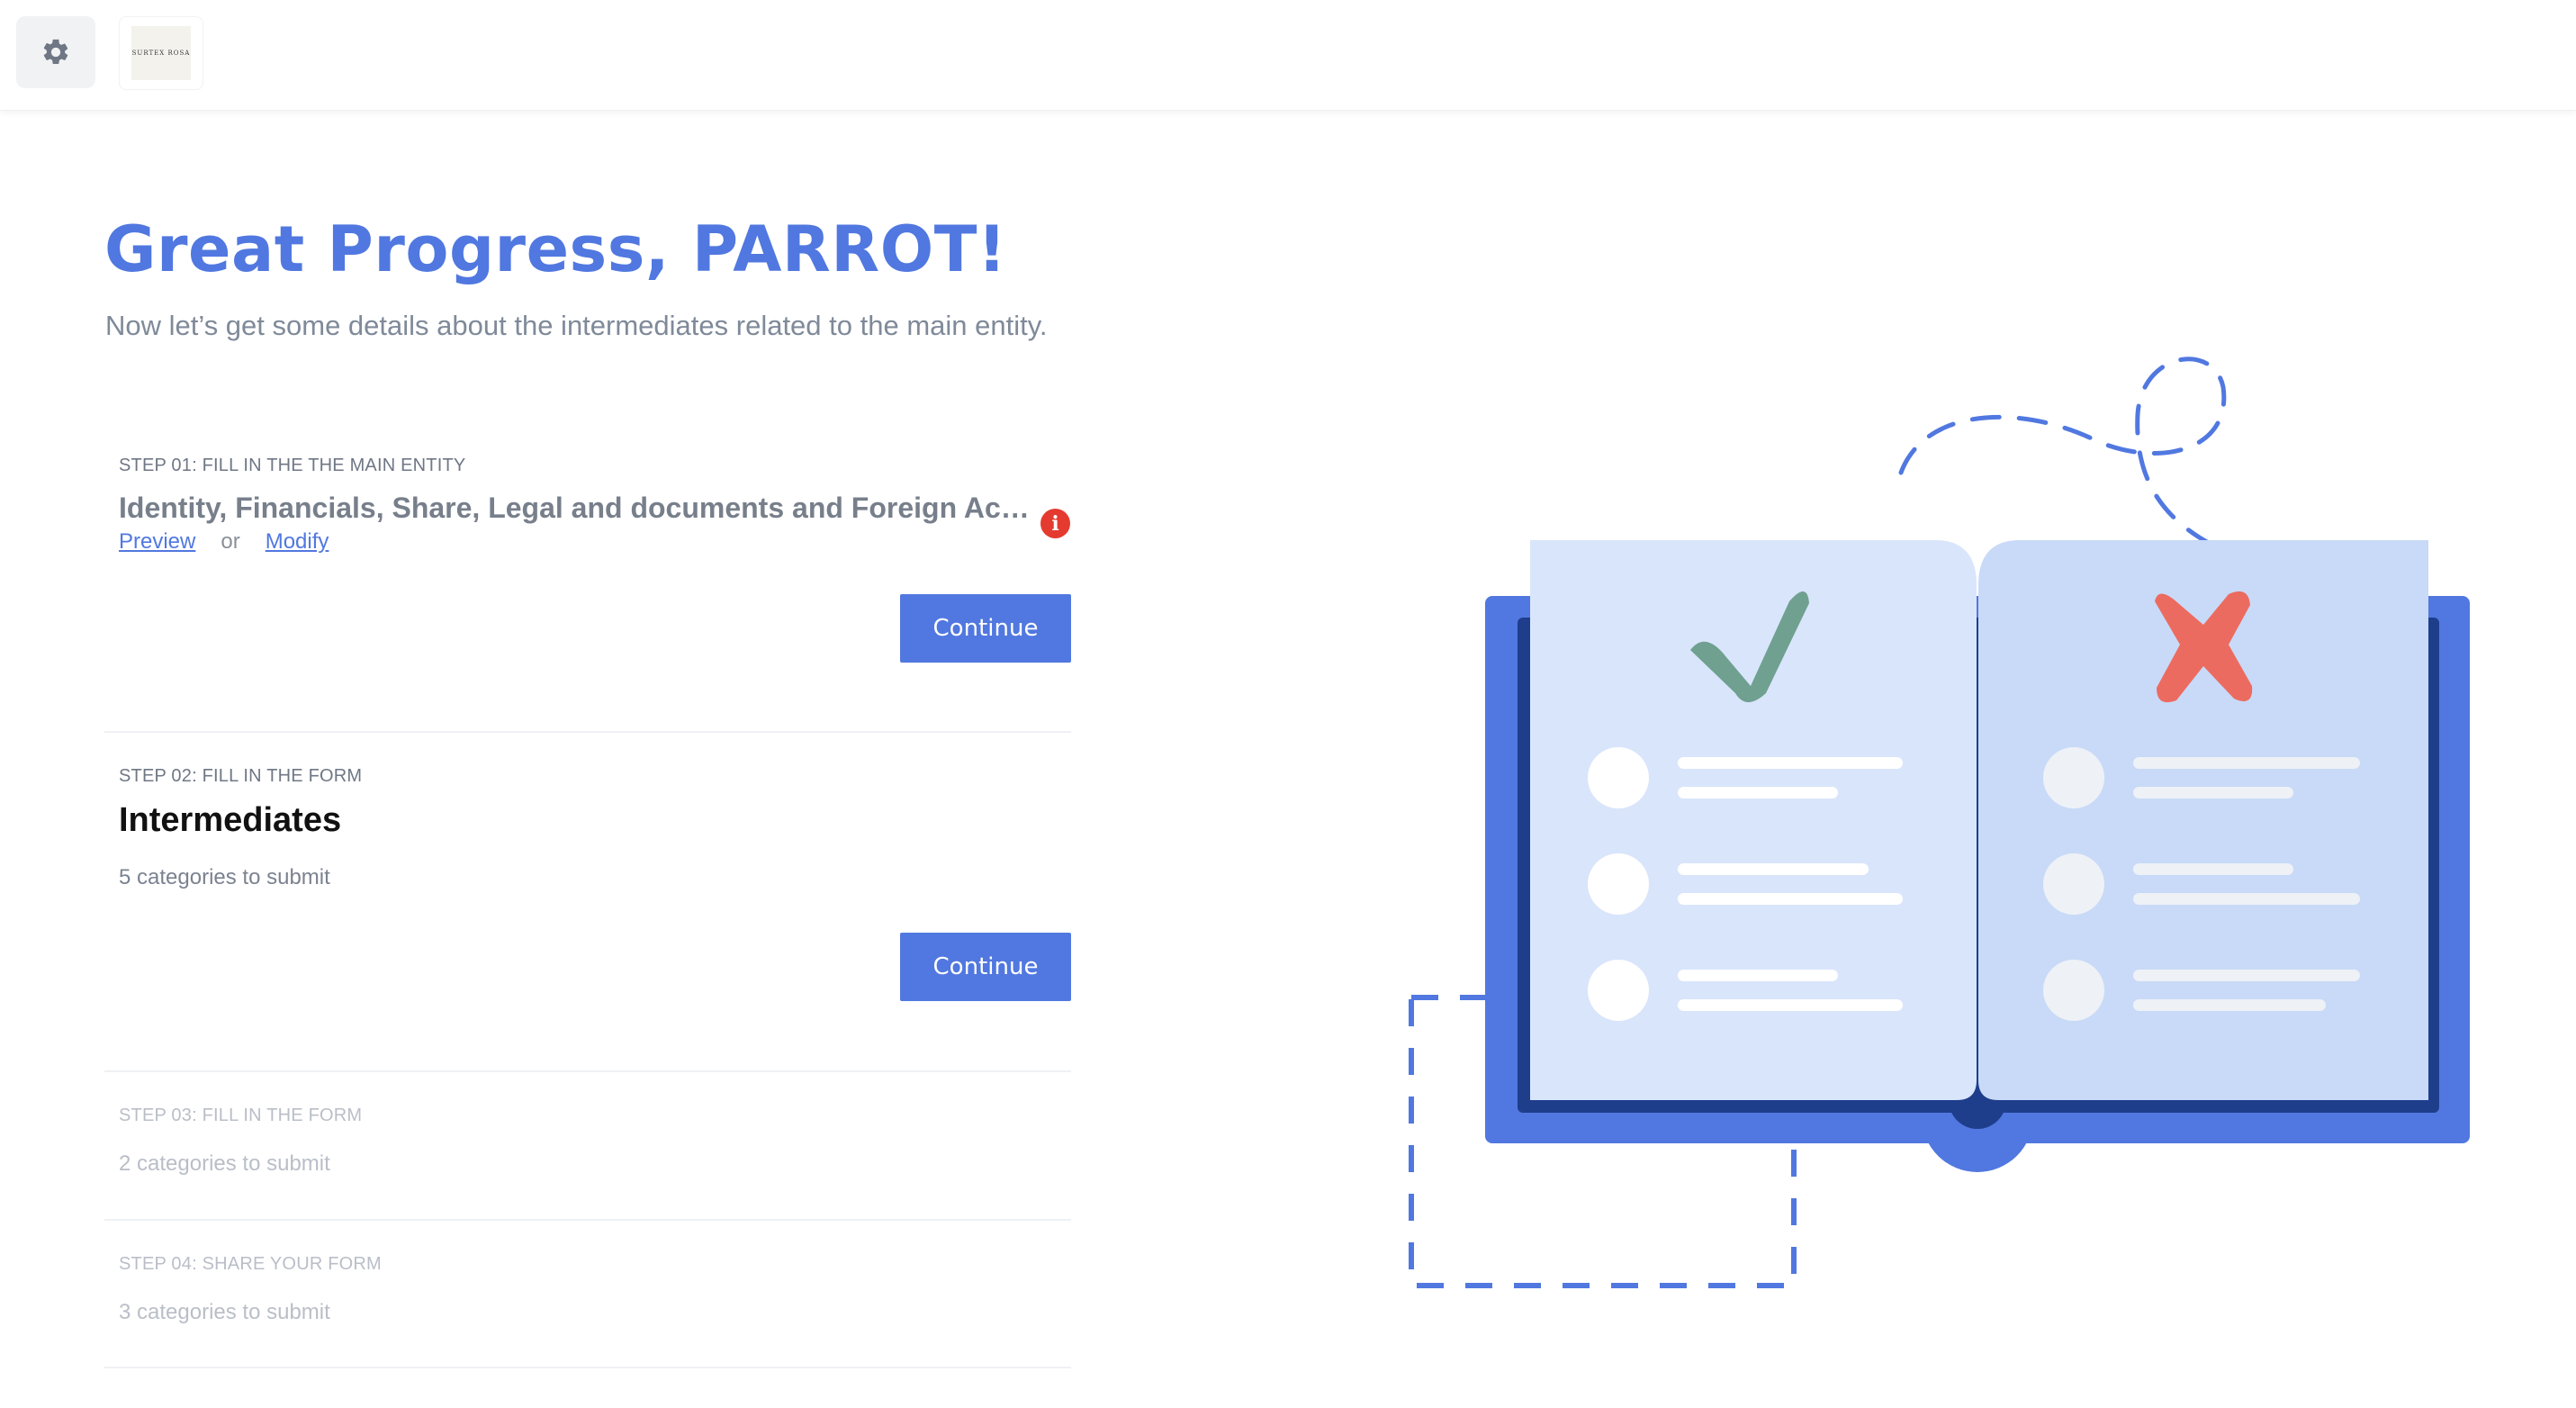 This screenshot has height=1408, width=2576. I want to click on step-1-continue-button: Continue, so click(985, 628).